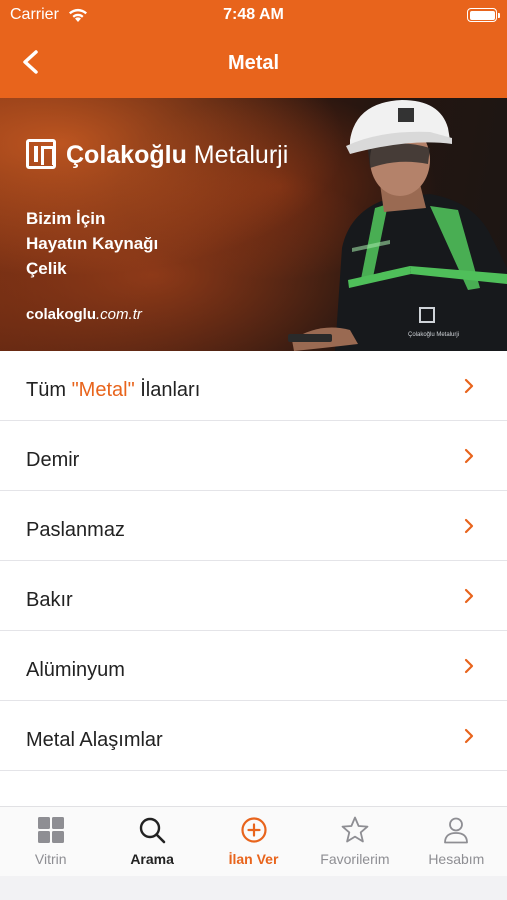 The width and height of the screenshot is (507, 900). I want to click on brand-name: Çolakoğlu Metalurji, so click(177, 155).